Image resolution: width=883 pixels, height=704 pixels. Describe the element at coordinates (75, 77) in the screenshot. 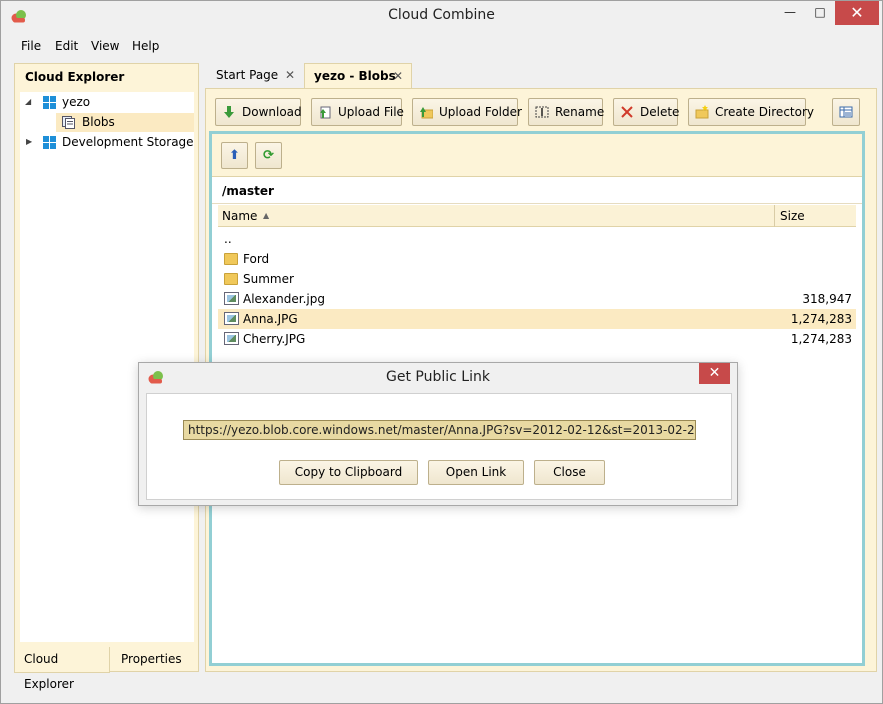

I see `cloud-explorer-title: Cloud Explorer` at that location.